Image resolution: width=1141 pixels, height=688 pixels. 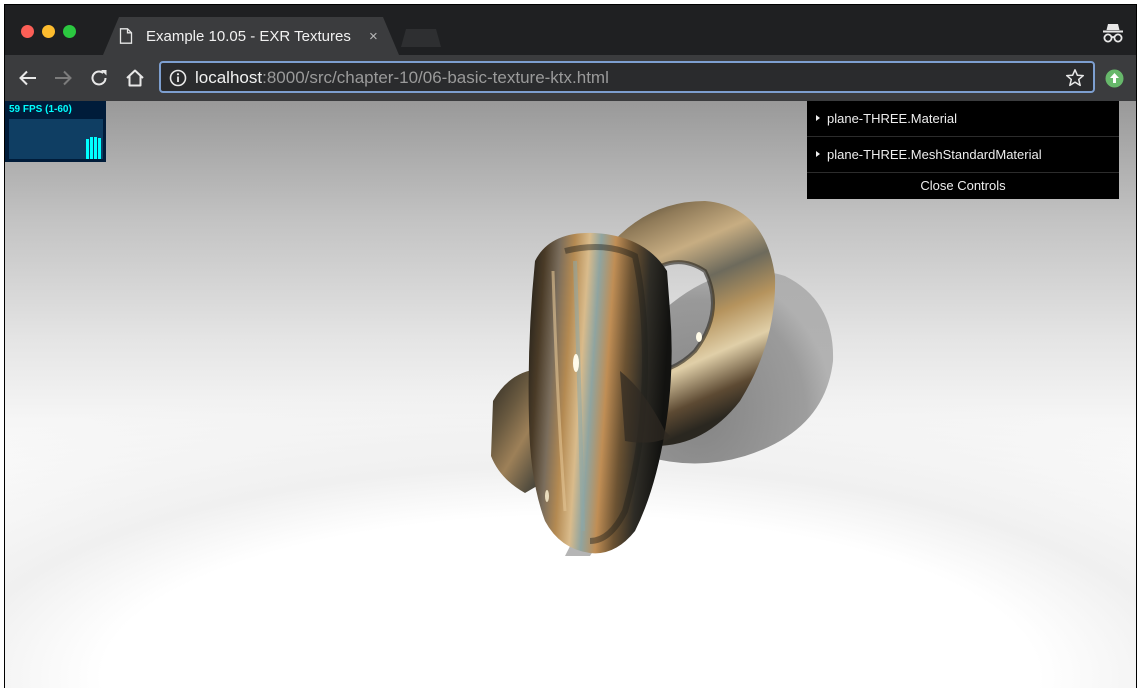 I want to click on tab-active: Example 10.05 - EXR Textures ×, so click(x=251, y=36).